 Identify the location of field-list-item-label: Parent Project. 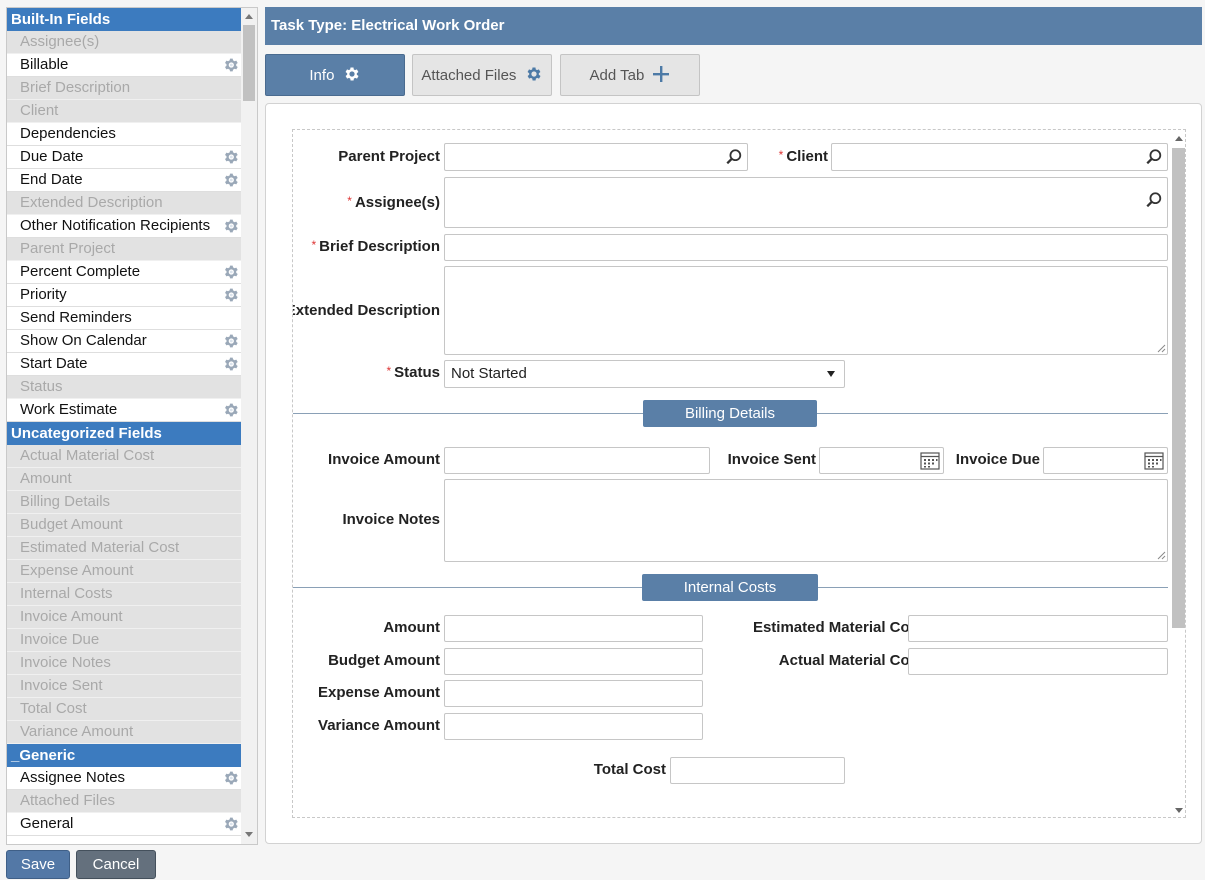
(68, 248).